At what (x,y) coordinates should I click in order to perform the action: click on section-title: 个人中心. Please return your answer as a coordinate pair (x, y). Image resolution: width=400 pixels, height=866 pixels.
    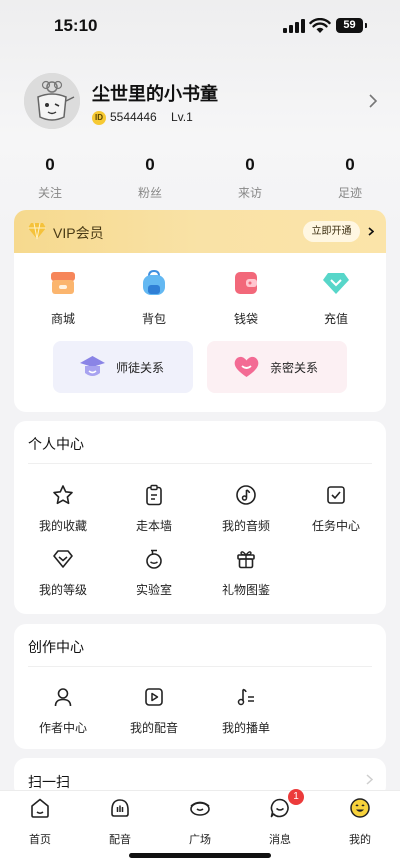
    Looking at the image, I should click on (56, 444).